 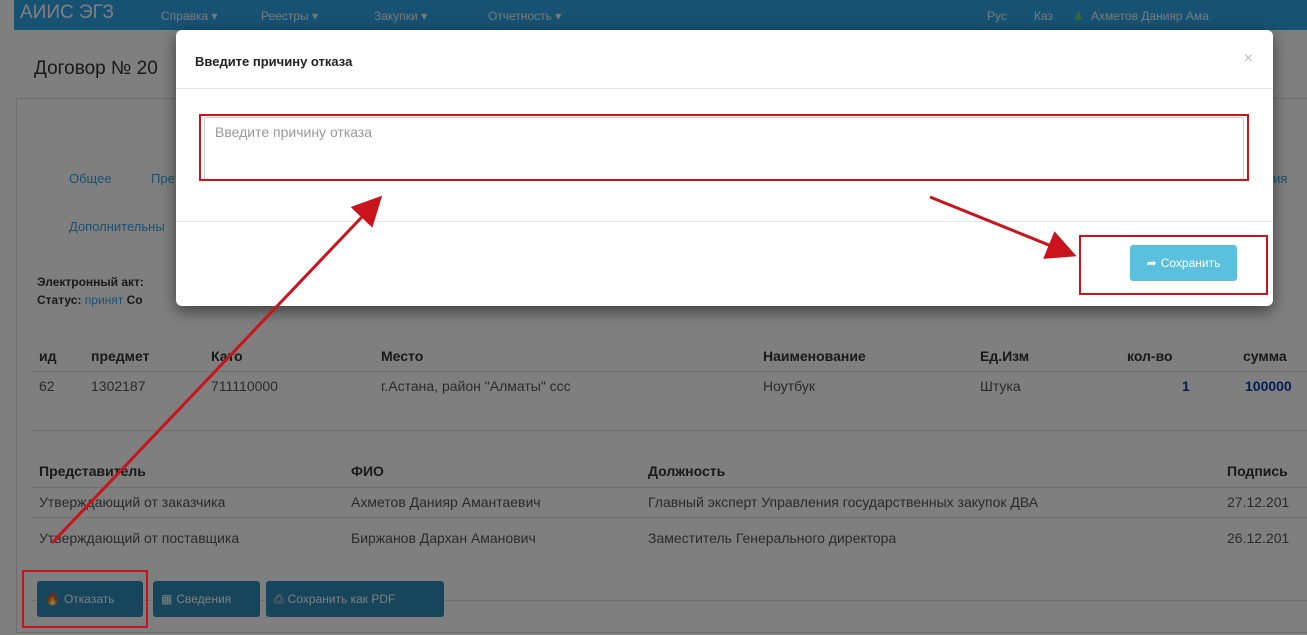 I want to click on arrow-to-save, so click(x=1003, y=227).